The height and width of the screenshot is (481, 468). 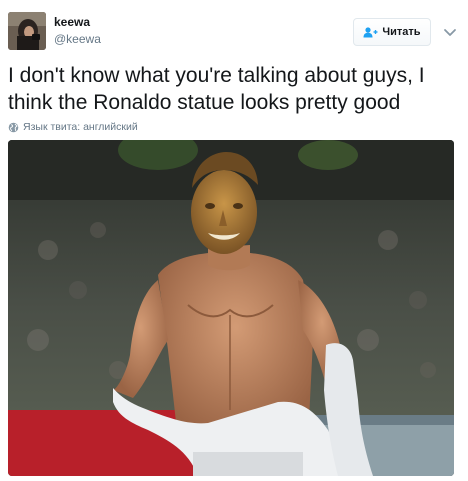 I want to click on follow-button: Читать, so click(x=392, y=32).